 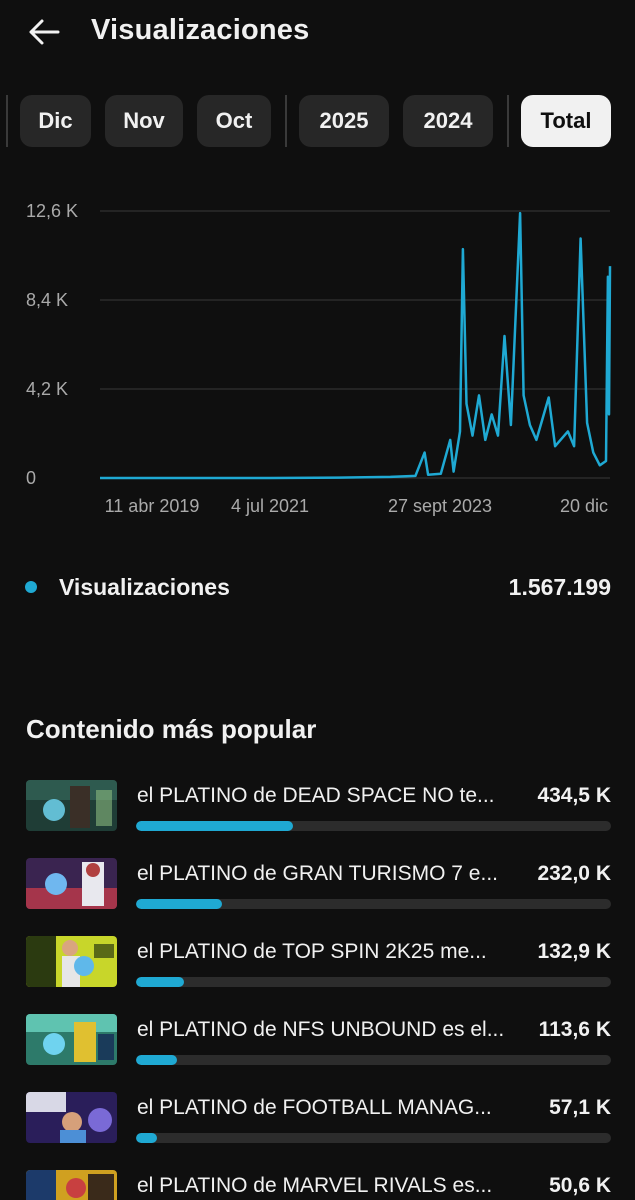 I want to click on chip-2025: 2025, so click(x=344, y=121).